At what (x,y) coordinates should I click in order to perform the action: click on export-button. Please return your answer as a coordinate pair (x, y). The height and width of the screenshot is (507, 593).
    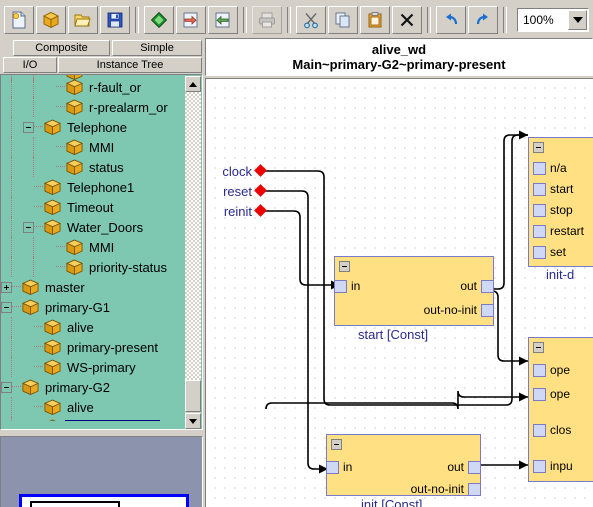
    Looking at the image, I should click on (191, 20).